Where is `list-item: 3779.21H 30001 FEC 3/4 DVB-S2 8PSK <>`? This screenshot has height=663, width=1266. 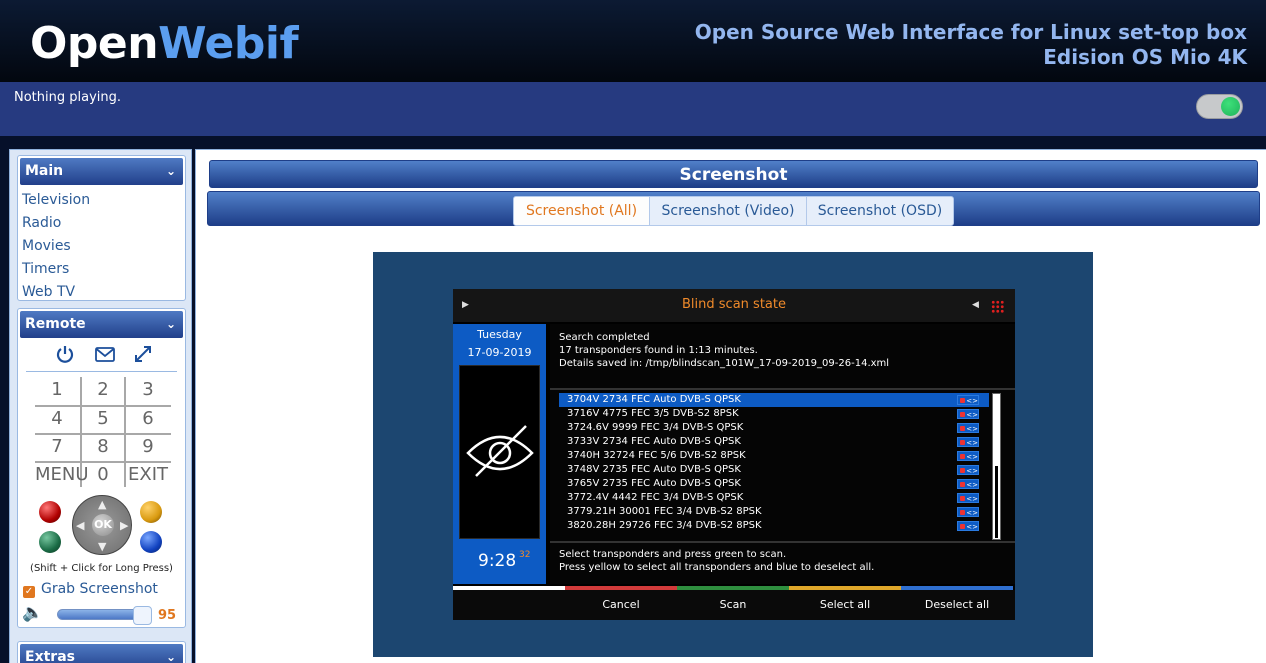 list-item: 3779.21H 30001 FEC 3/4 DVB-S2 8PSK <> is located at coordinates (774, 512).